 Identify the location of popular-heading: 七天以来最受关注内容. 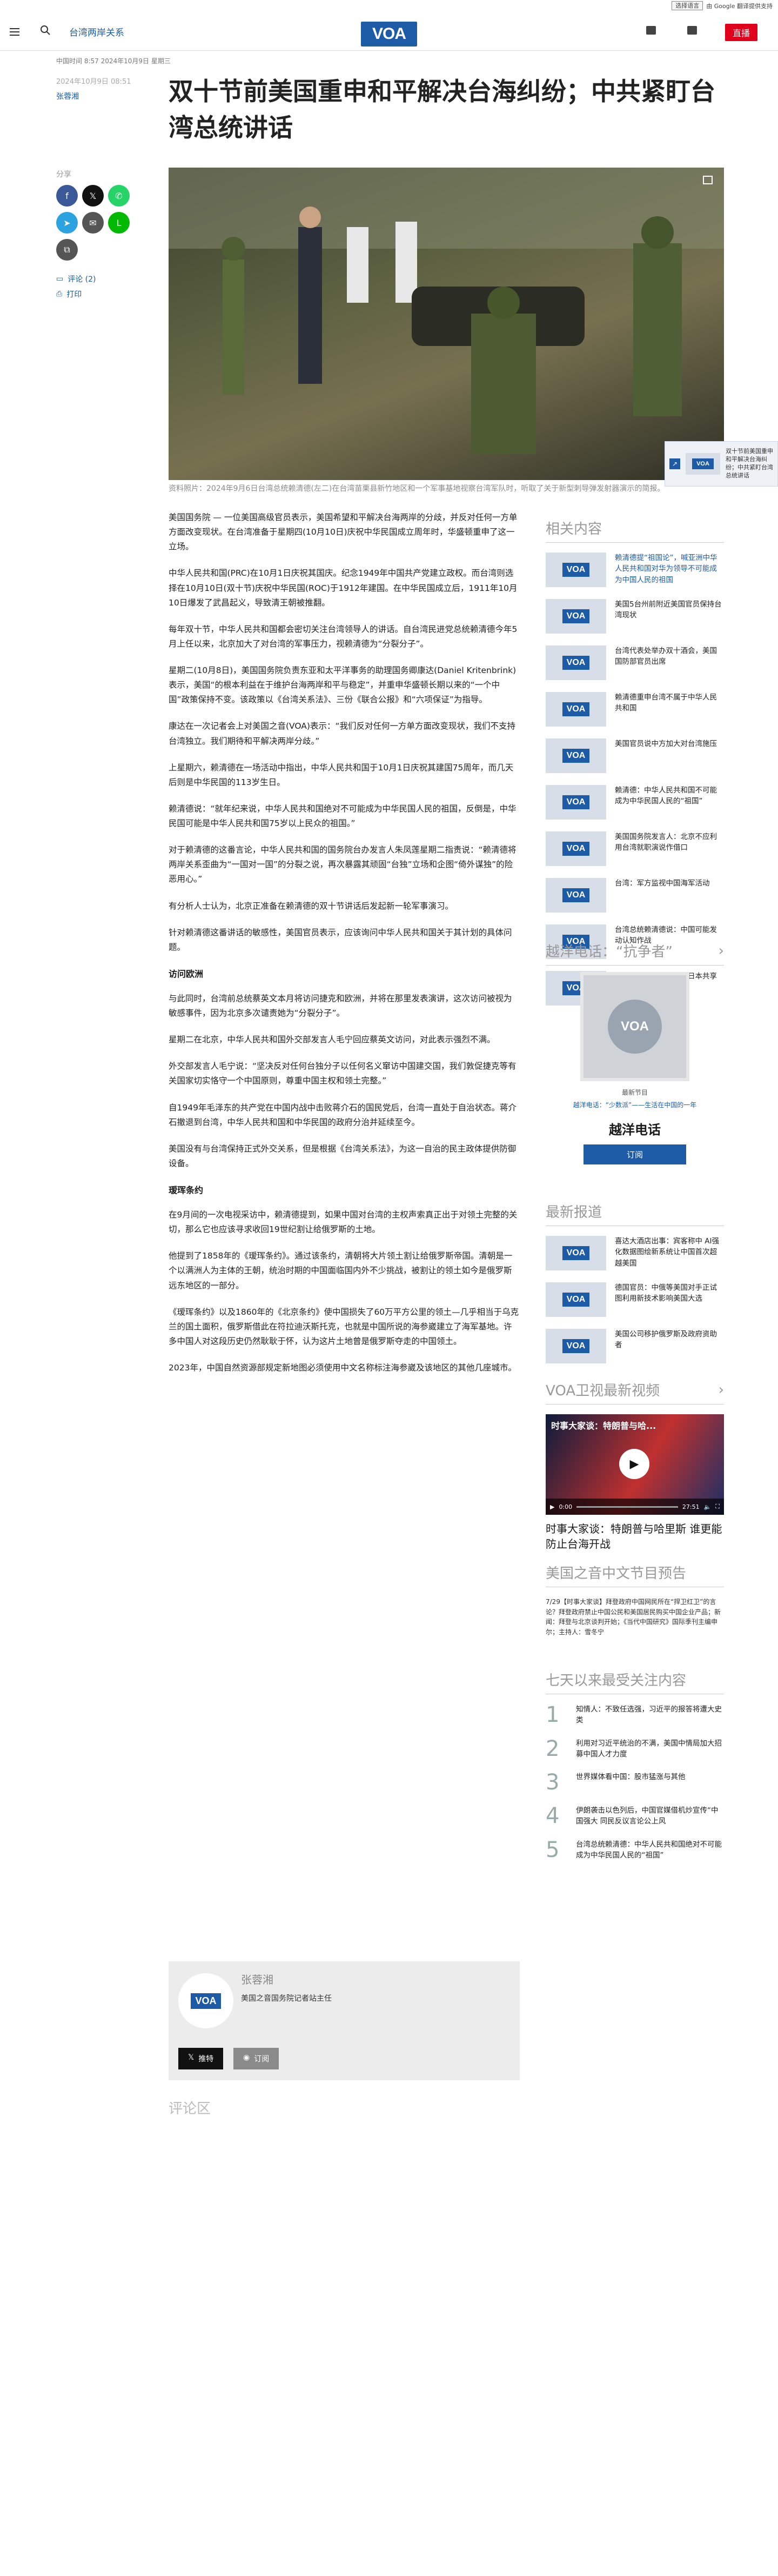
(635, 1681).